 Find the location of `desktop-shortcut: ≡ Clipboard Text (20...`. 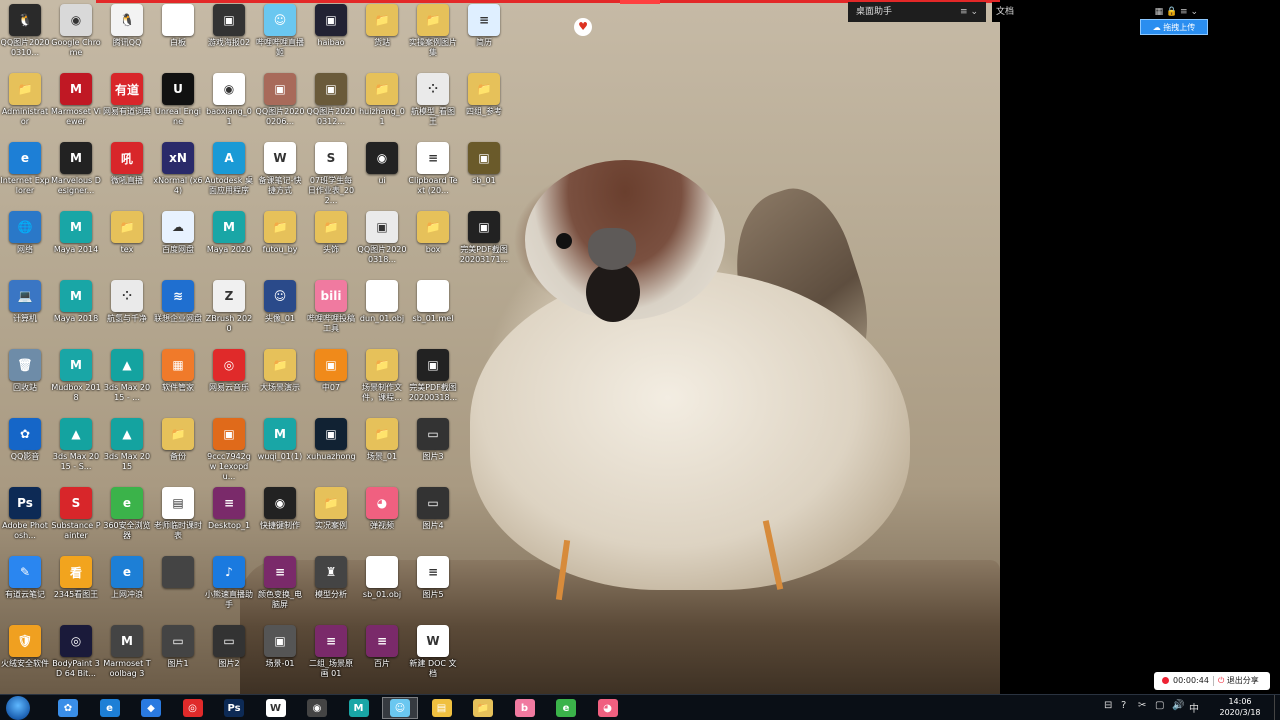

desktop-shortcut: ≡ Clipboard Text (20... is located at coordinates (433, 171).